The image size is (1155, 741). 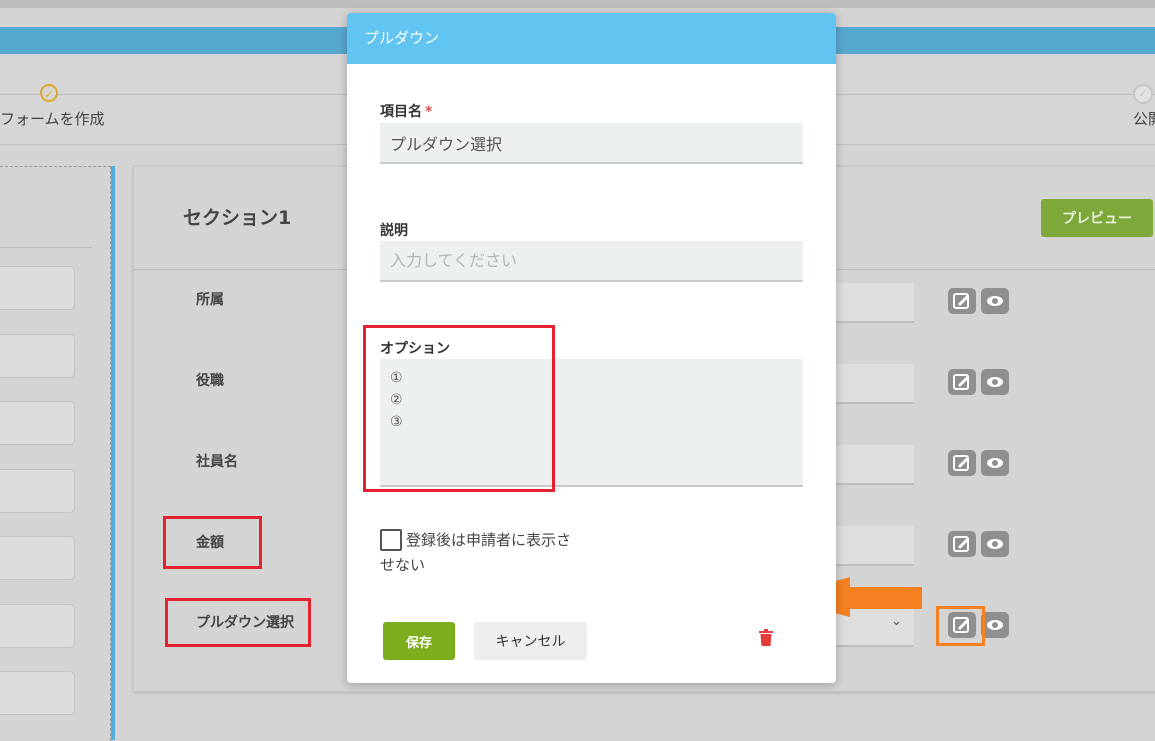 What do you see at coordinates (55, 453) in the screenshot?
I see `field-palette-panel` at bounding box center [55, 453].